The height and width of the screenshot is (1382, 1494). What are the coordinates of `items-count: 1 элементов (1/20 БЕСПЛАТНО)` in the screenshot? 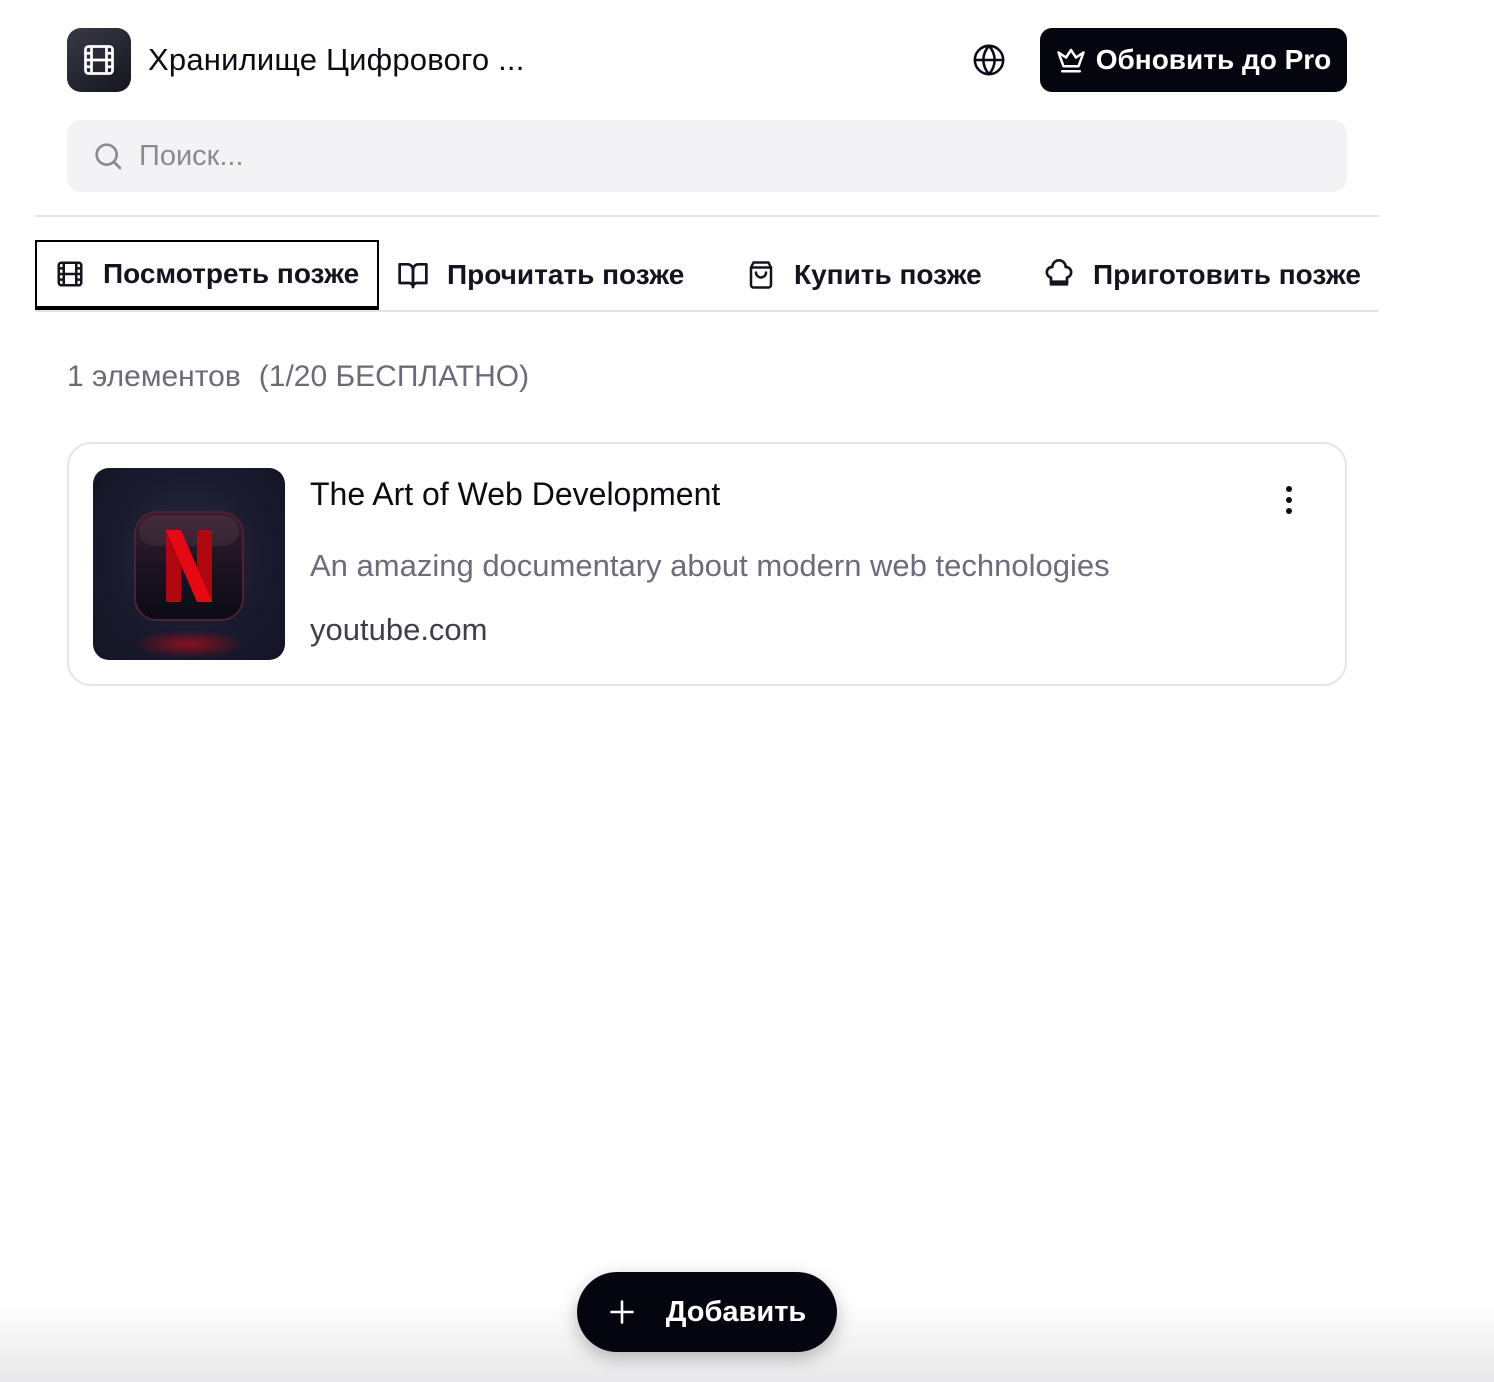 It's located at (298, 377).